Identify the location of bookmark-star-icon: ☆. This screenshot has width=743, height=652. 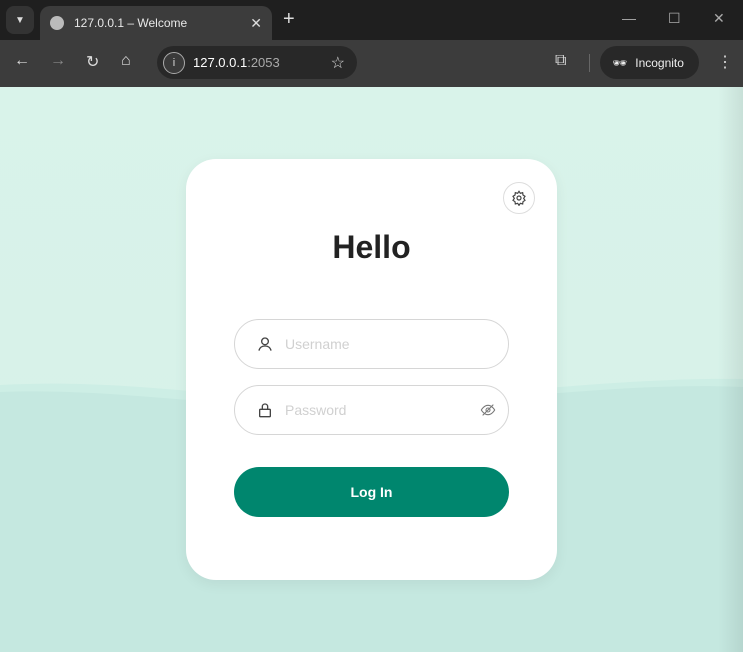
(338, 63).